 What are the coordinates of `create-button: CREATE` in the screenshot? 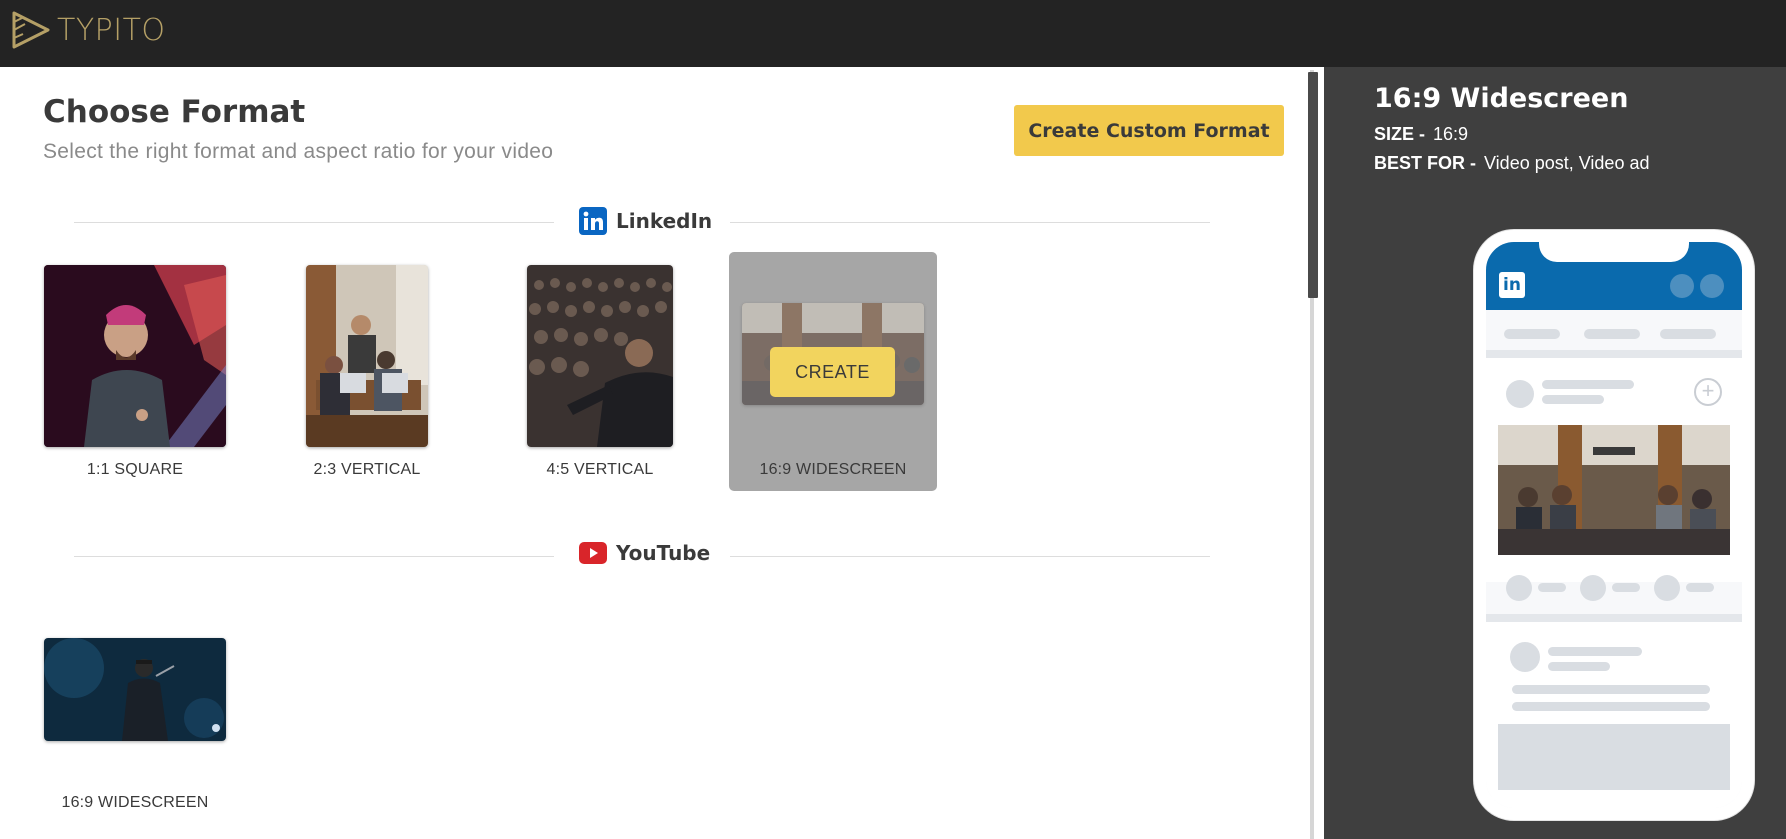 It's located at (832, 372).